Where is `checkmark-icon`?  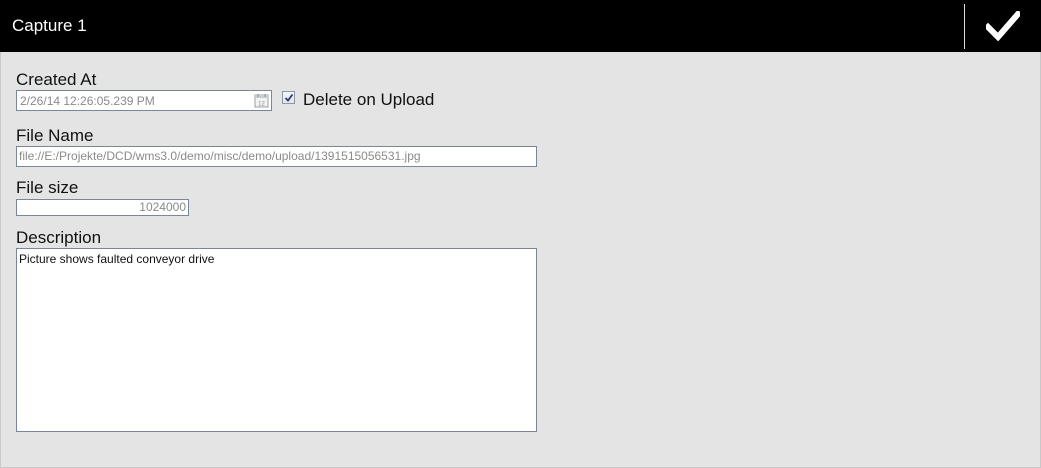 checkmark-icon is located at coordinates (1003, 26).